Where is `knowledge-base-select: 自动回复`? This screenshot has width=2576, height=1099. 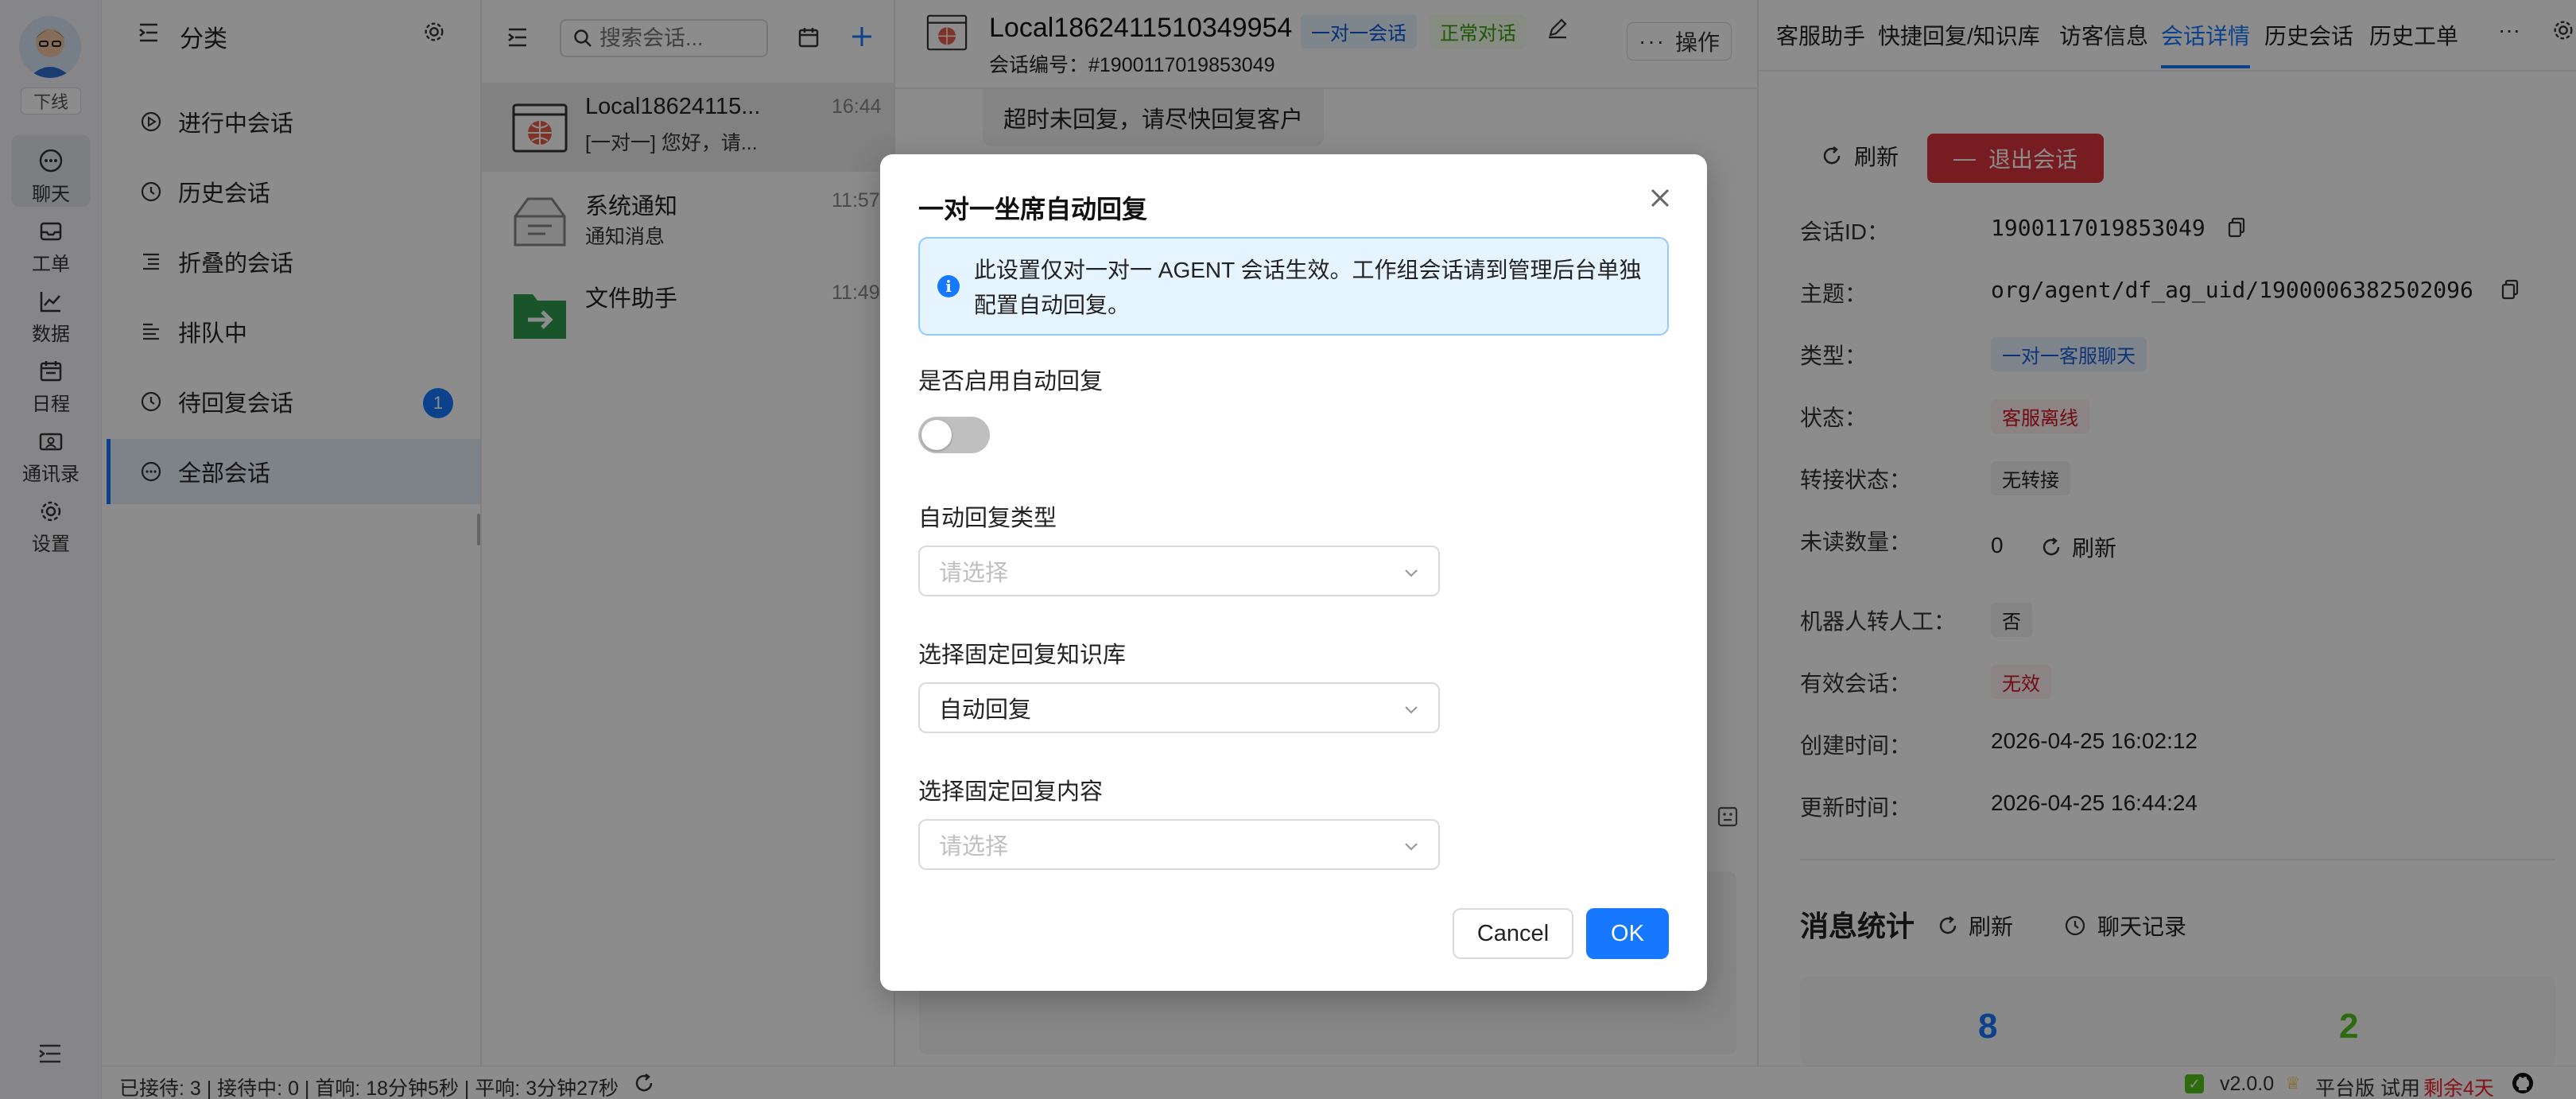 knowledge-base-select: 自动回复 is located at coordinates (1179, 707).